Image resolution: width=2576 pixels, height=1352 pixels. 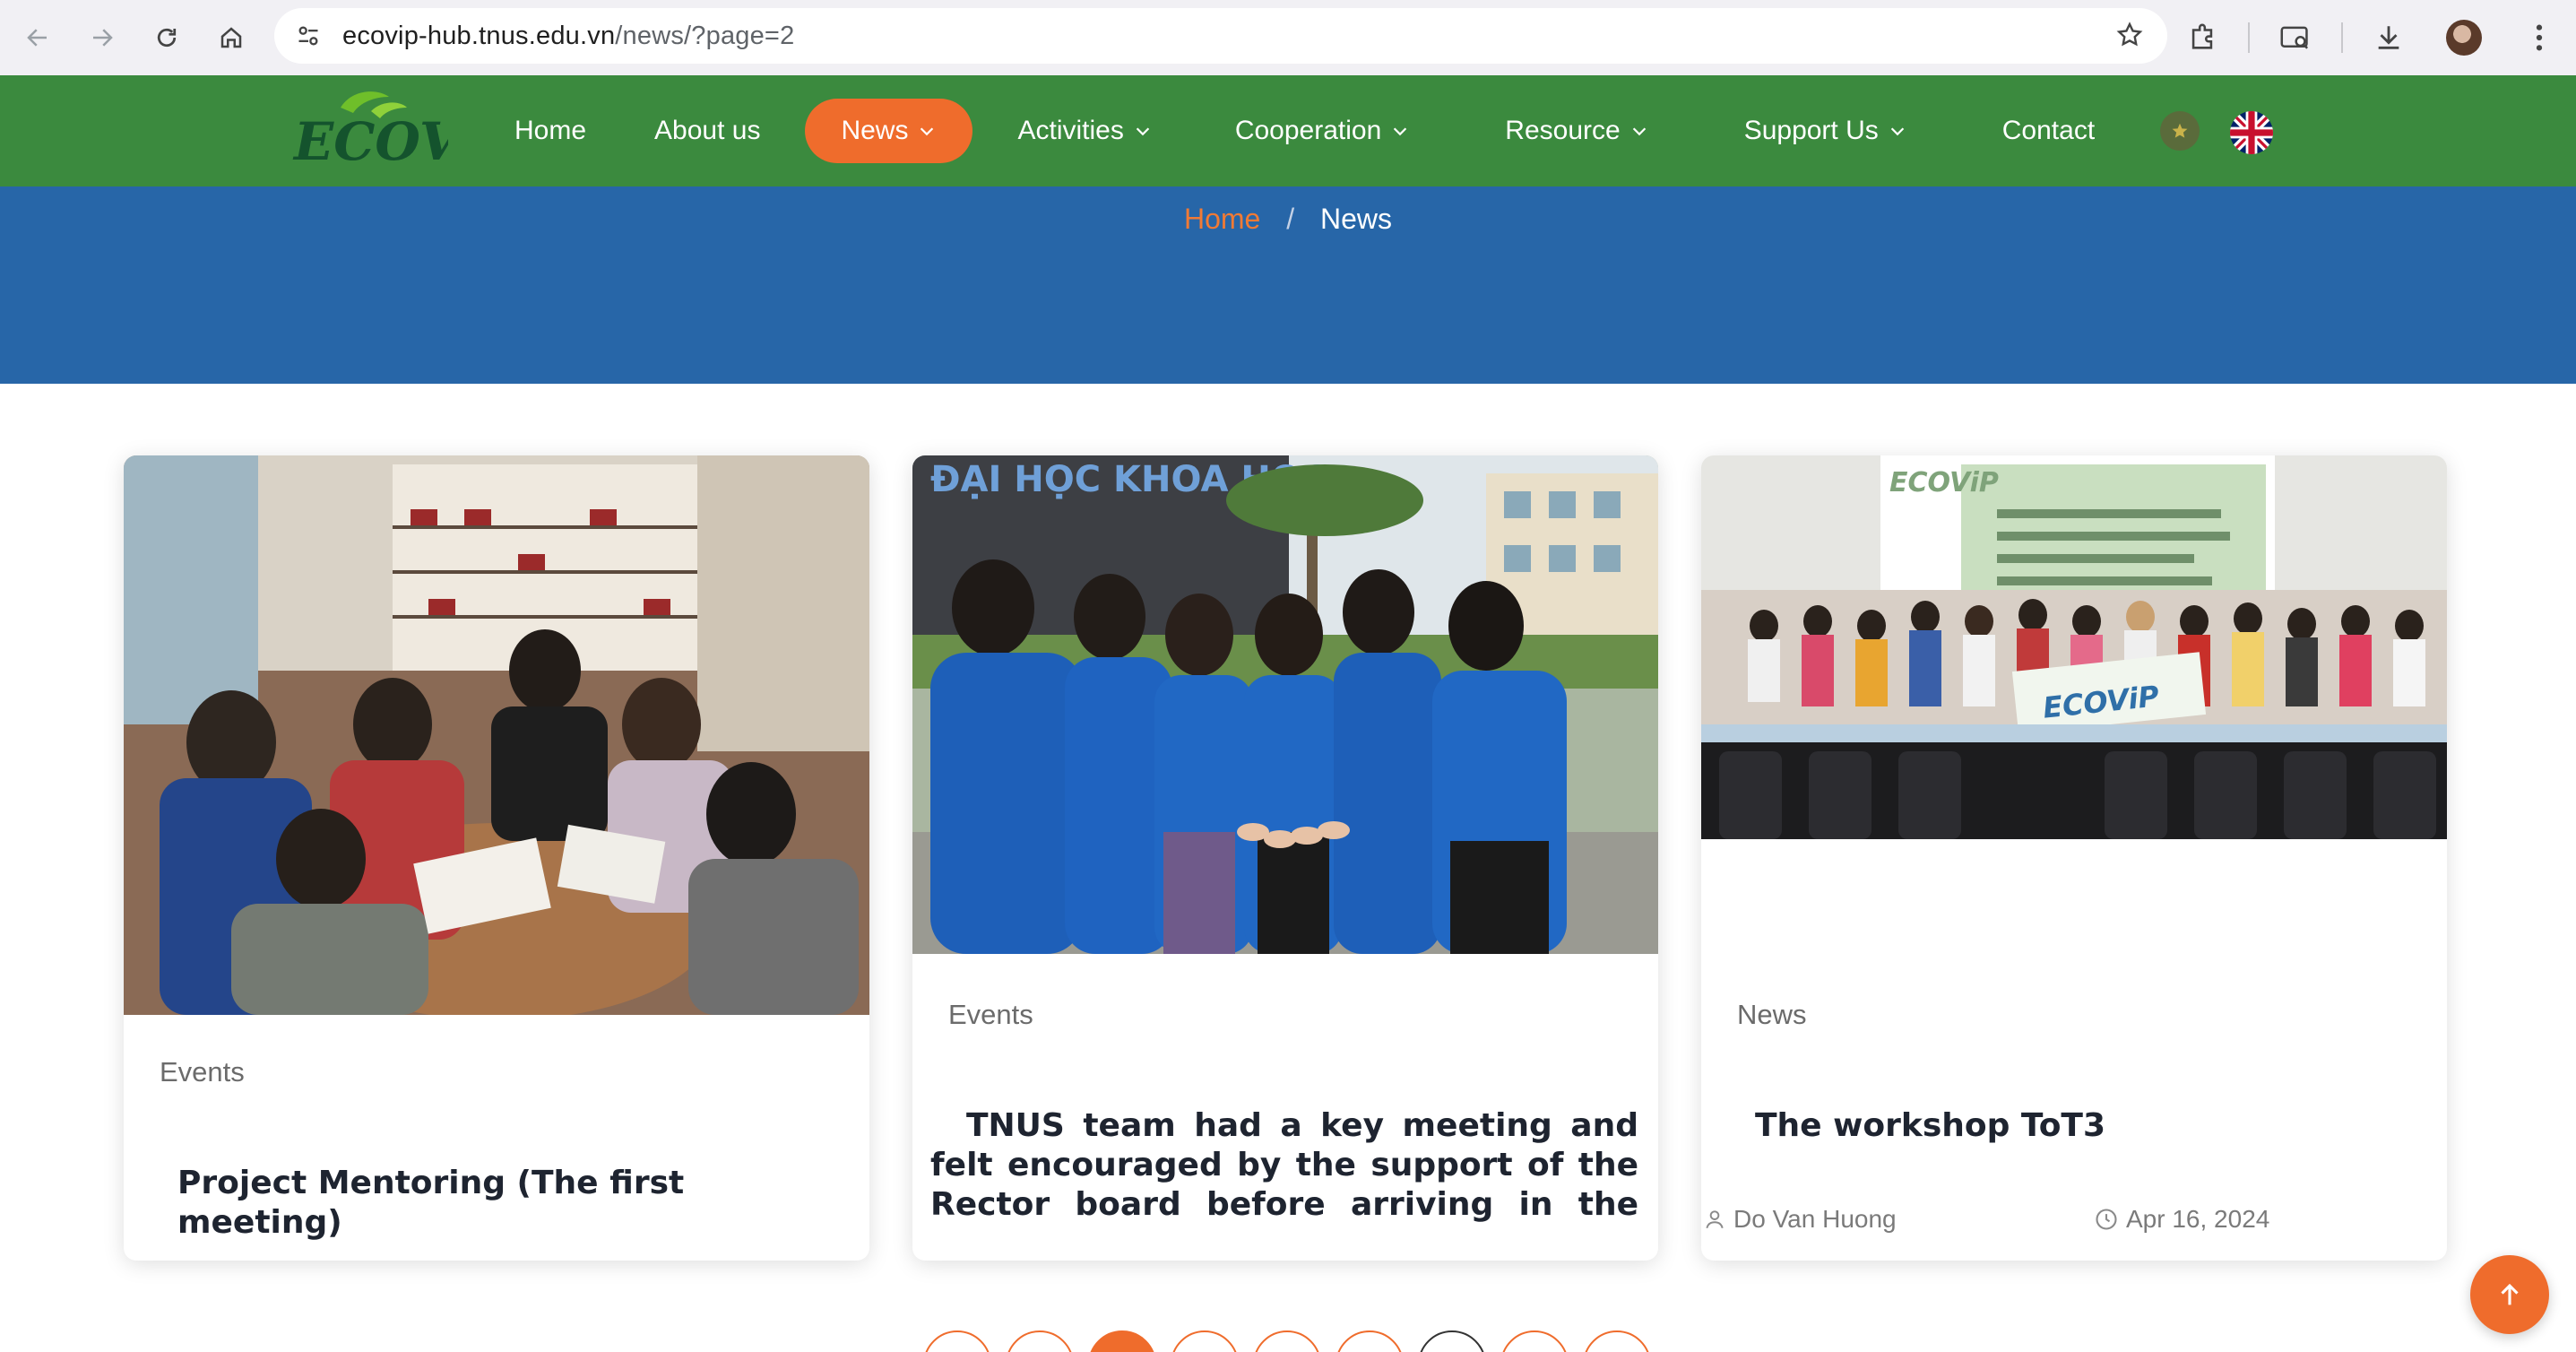 I want to click on nav-label: About us, so click(x=707, y=130).